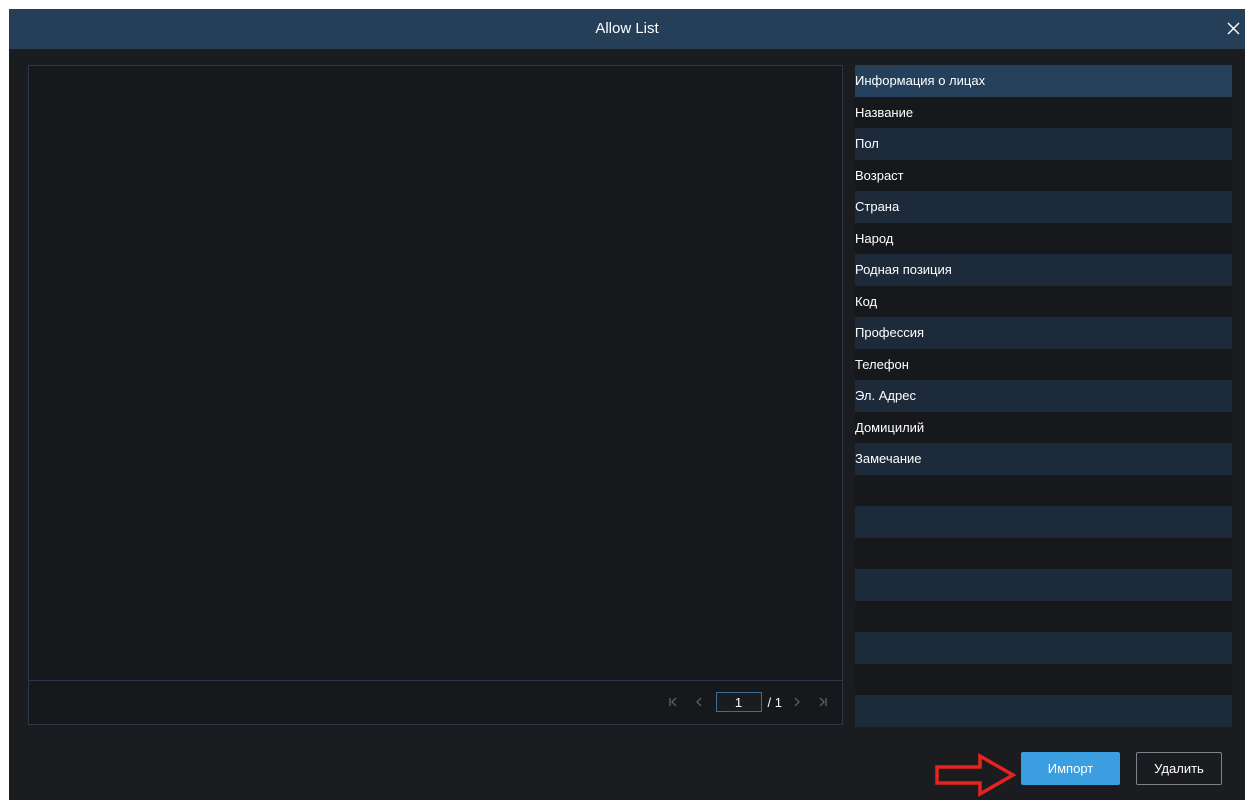 This screenshot has width=1245, height=800. I want to click on last-page-button, so click(823, 702).